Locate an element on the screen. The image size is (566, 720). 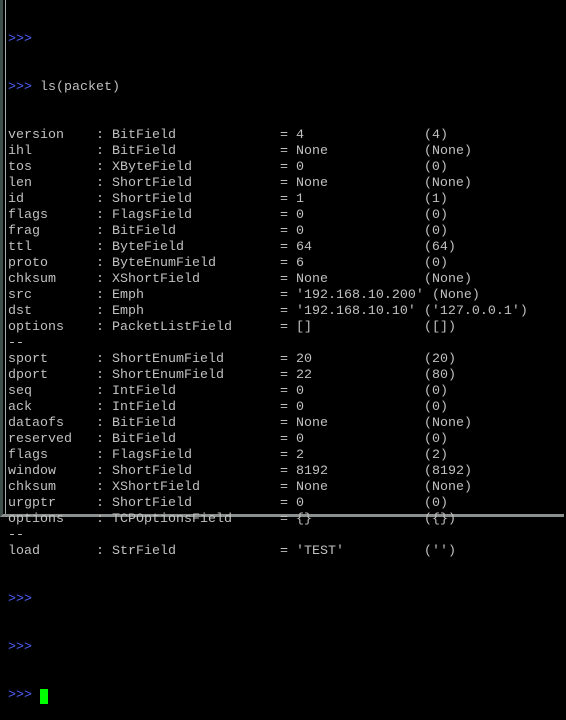
field-name: proto is located at coordinates (28, 263).